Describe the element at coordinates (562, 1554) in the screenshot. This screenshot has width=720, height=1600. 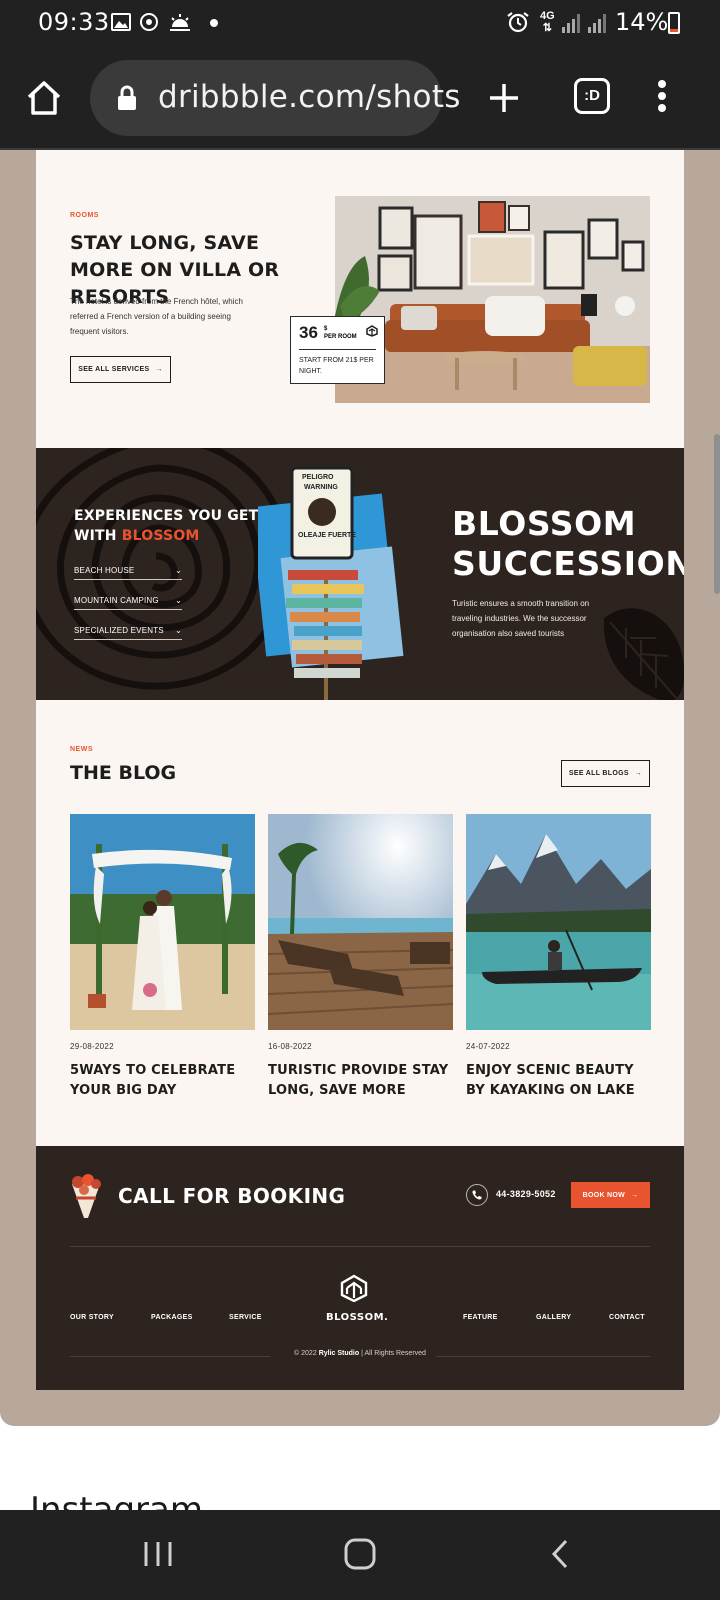
I see `back-icon` at that location.